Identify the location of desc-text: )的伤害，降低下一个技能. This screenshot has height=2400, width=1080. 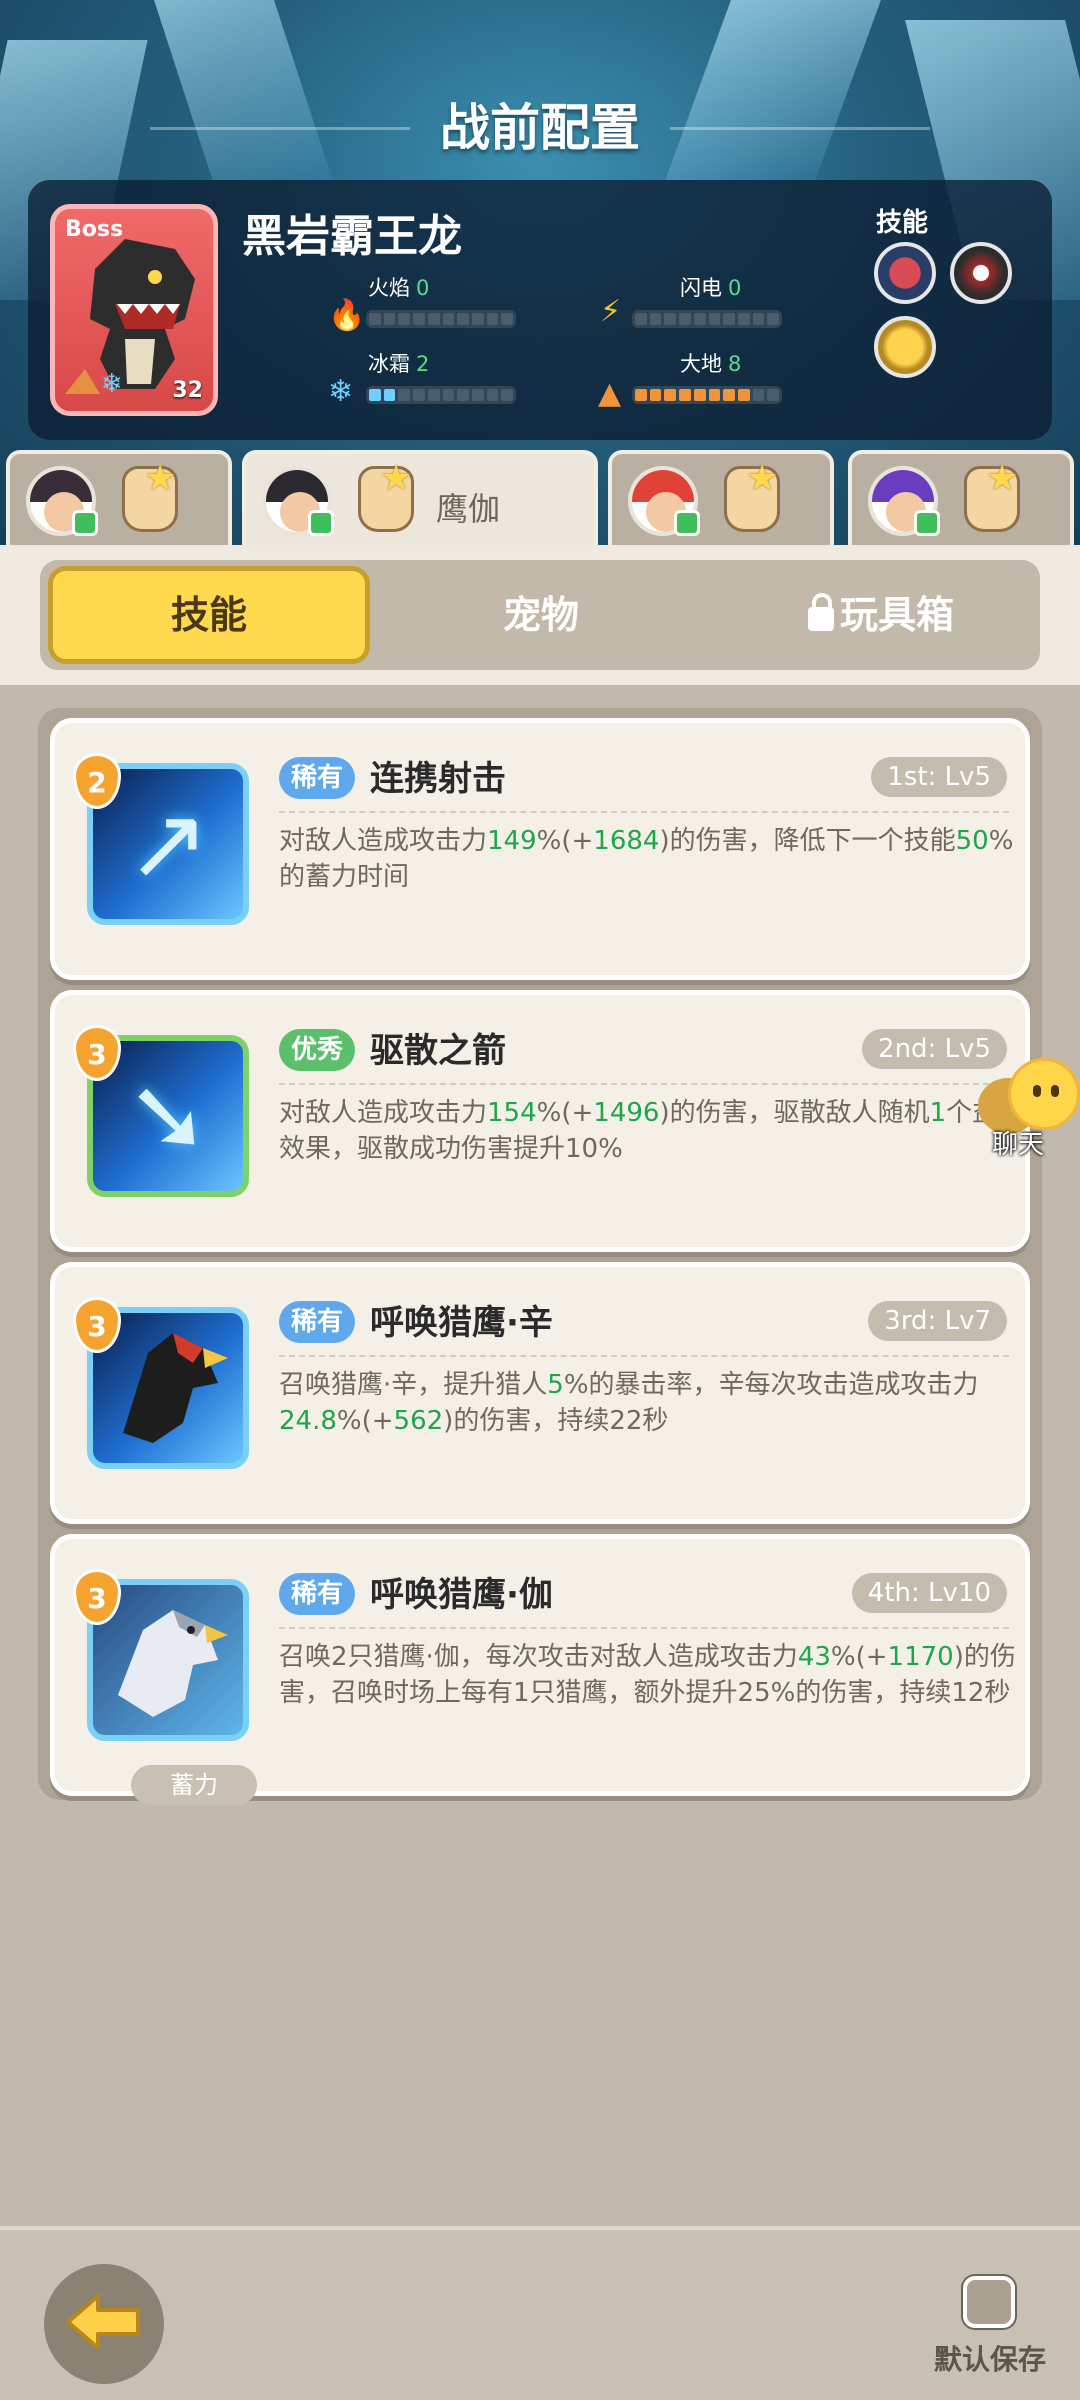
(807, 841).